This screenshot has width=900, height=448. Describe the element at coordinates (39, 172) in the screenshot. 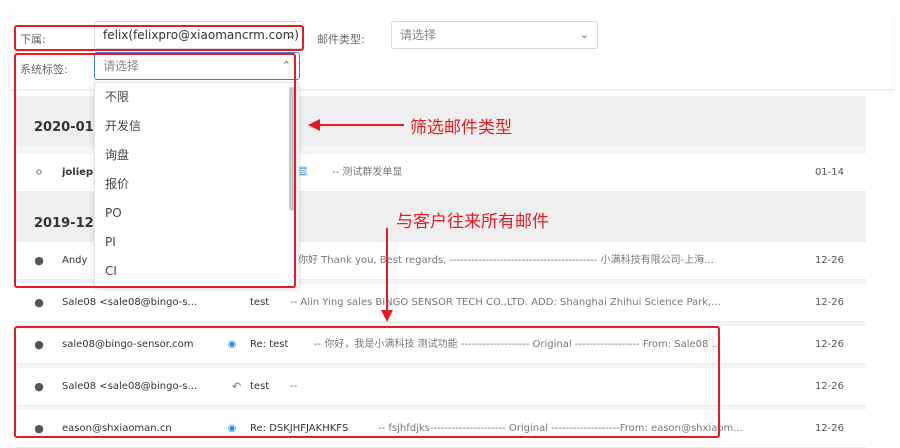

I see `contact-icon: ⚪` at that location.